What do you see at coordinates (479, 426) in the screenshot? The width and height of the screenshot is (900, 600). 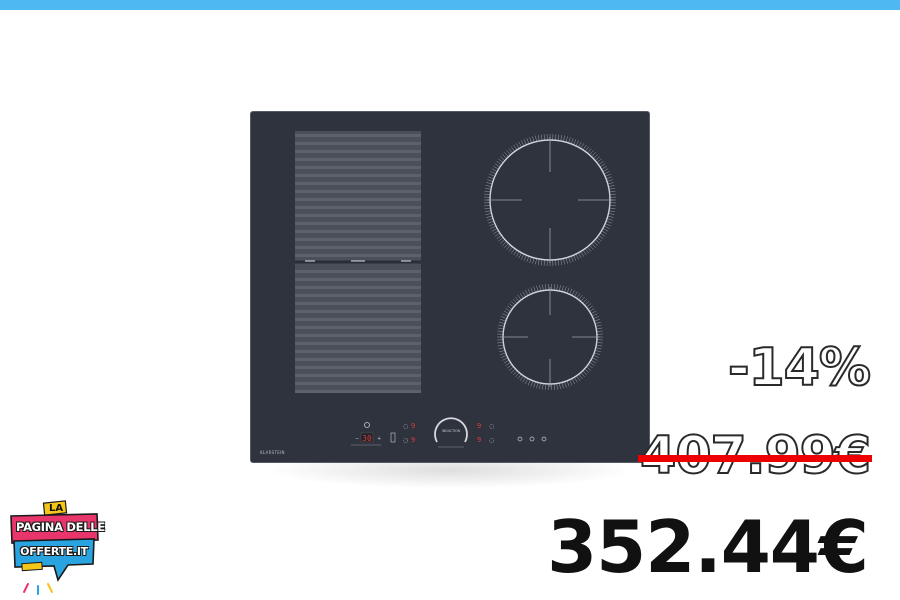 I see `zone-level-display-3: 9` at bounding box center [479, 426].